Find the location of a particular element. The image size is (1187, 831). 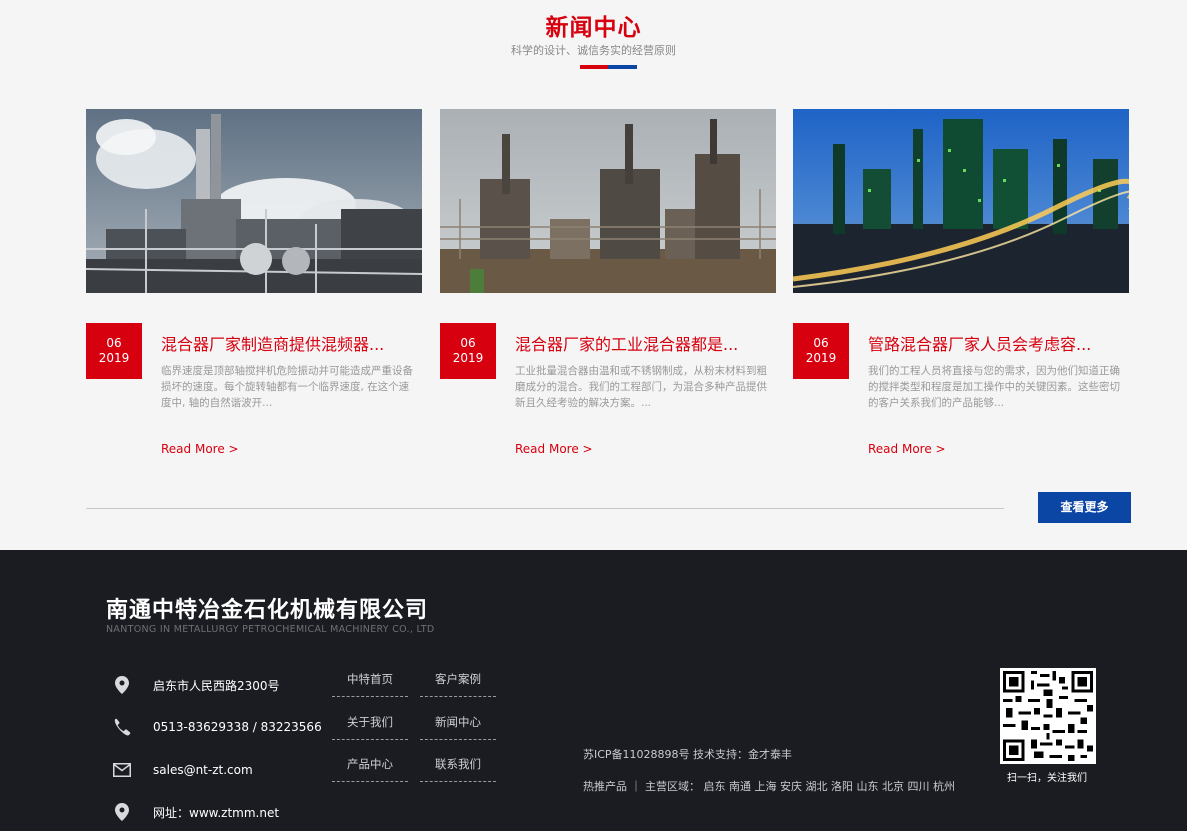

footer-nav-cases: 客户案例 is located at coordinates (458, 684).